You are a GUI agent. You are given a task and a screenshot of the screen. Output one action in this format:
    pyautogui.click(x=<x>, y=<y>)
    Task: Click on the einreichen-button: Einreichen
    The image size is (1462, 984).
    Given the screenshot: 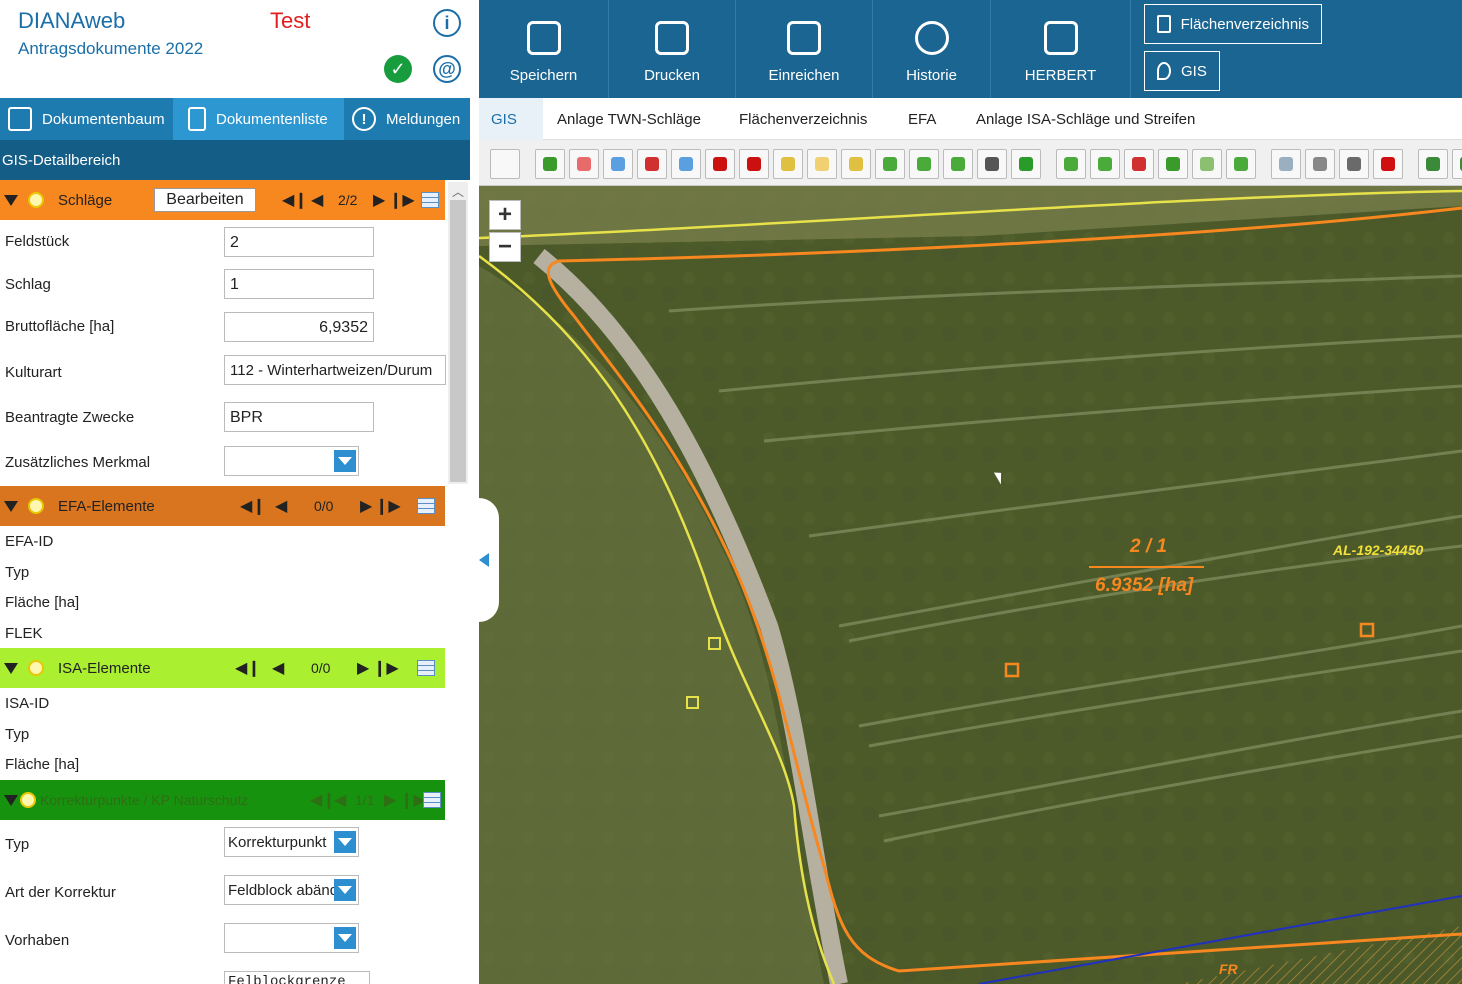 What is the action you would take?
    pyautogui.click(x=804, y=49)
    